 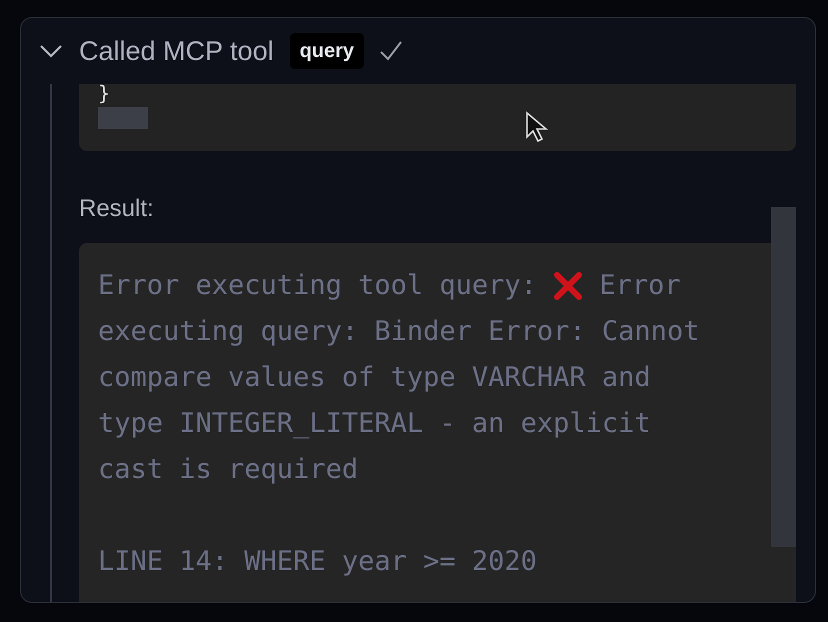 What do you see at coordinates (317, 562) in the screenshot?
I see `result-text: LINE 14: WHERE year >= 2020` at bounding box center [317, 562].